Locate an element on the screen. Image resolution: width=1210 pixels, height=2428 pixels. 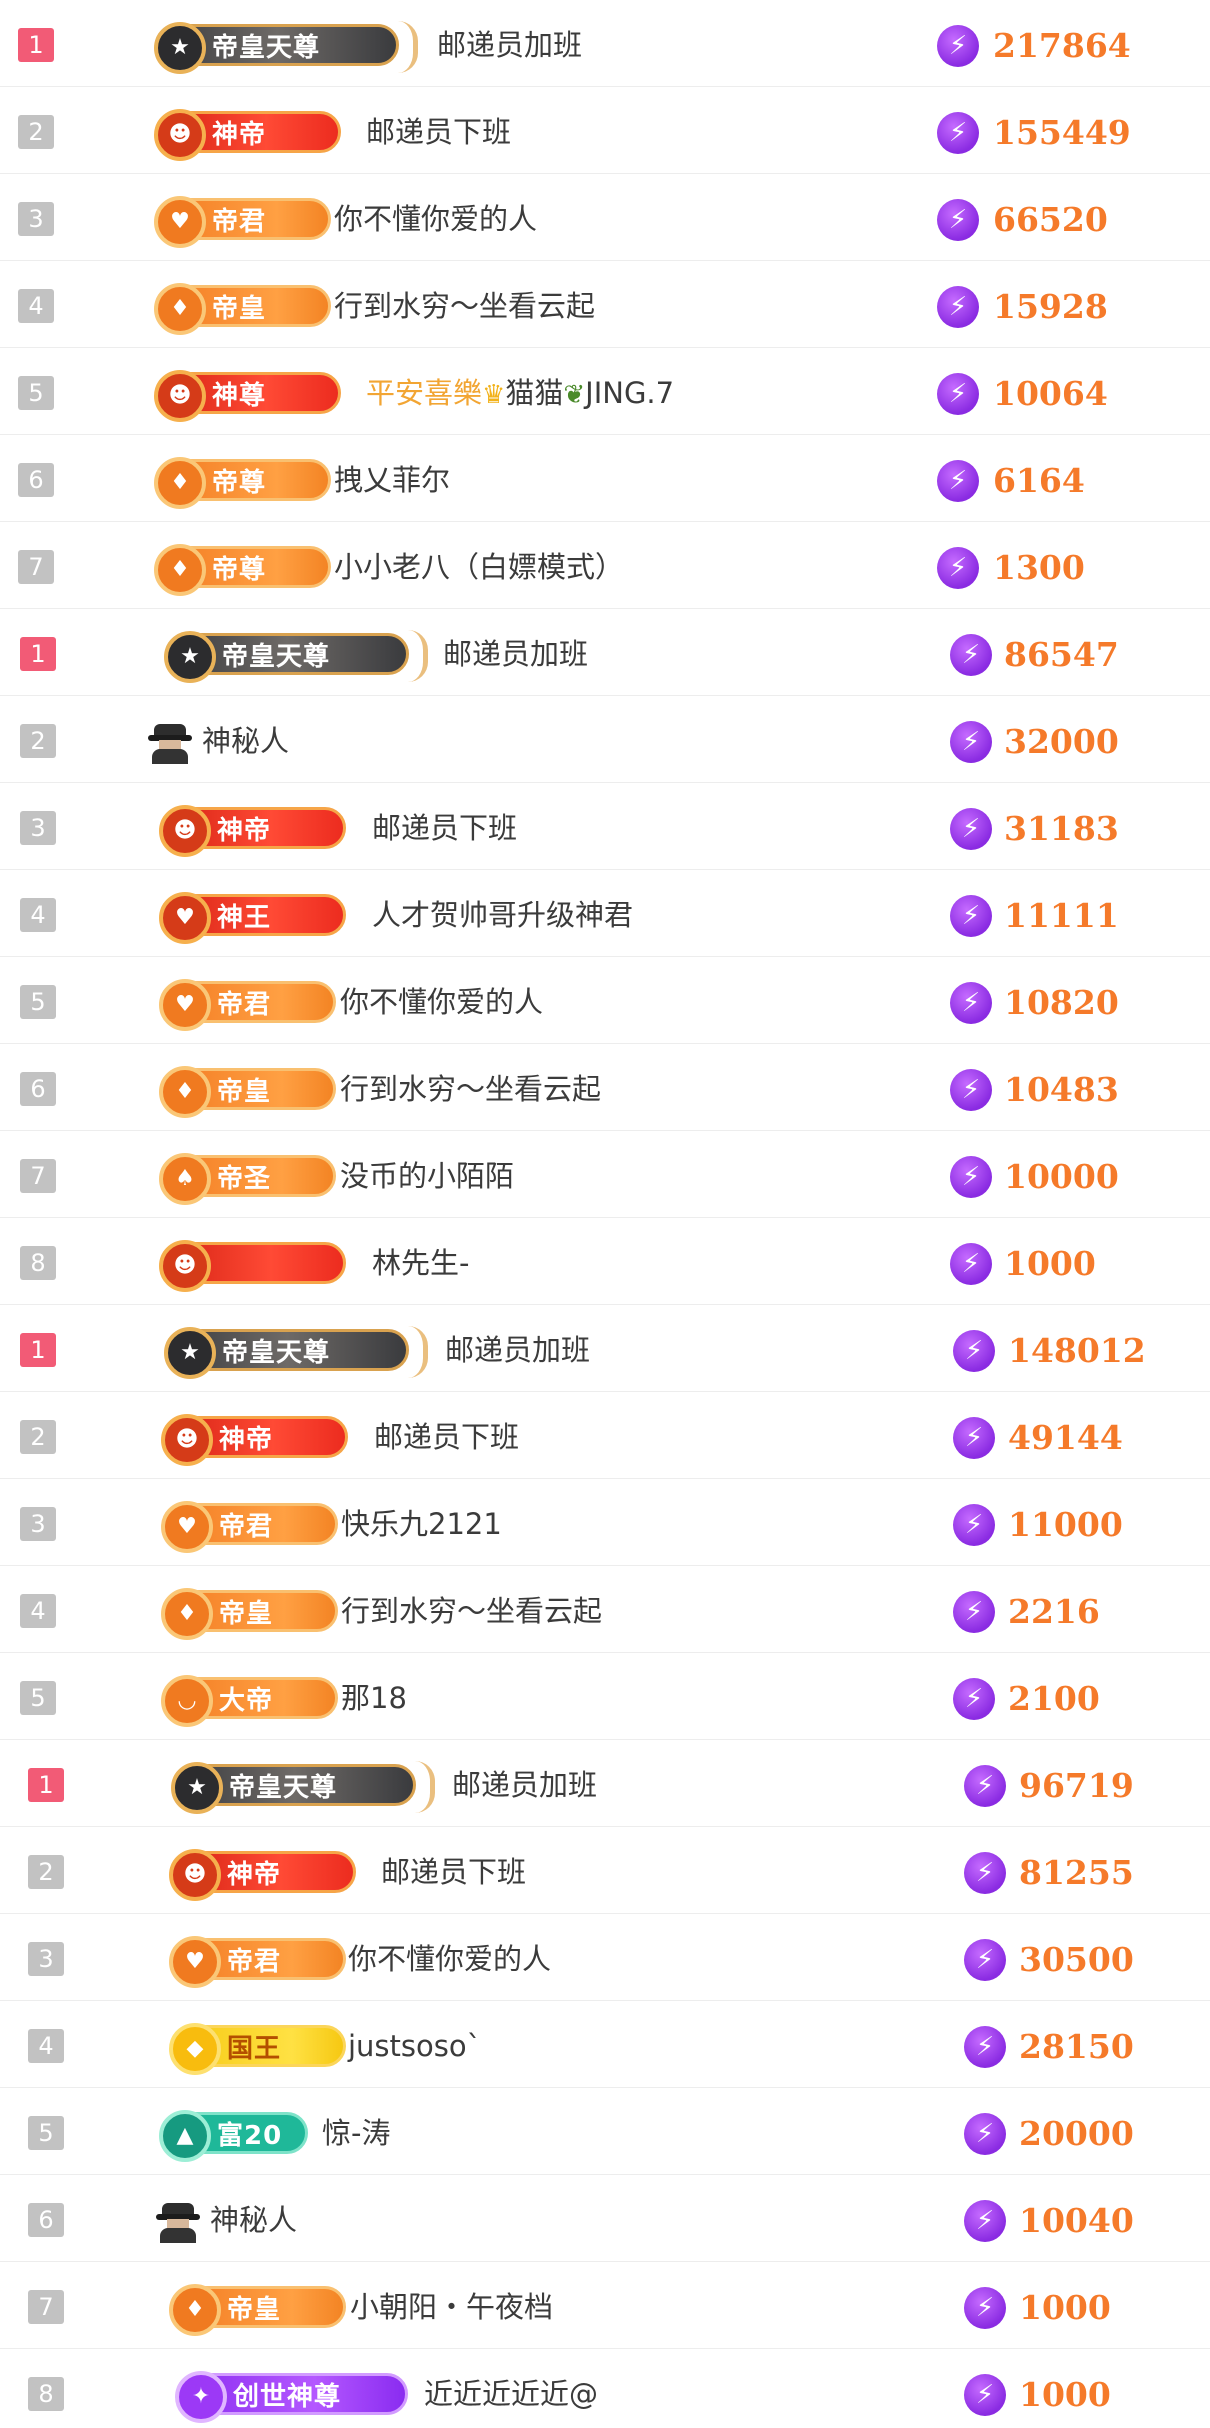
ranking-row: 5 ☻ 神尊 平安喜樂♛猫猫❦JING.7 ⚡ 10064 is located at coordinates (605, 391).